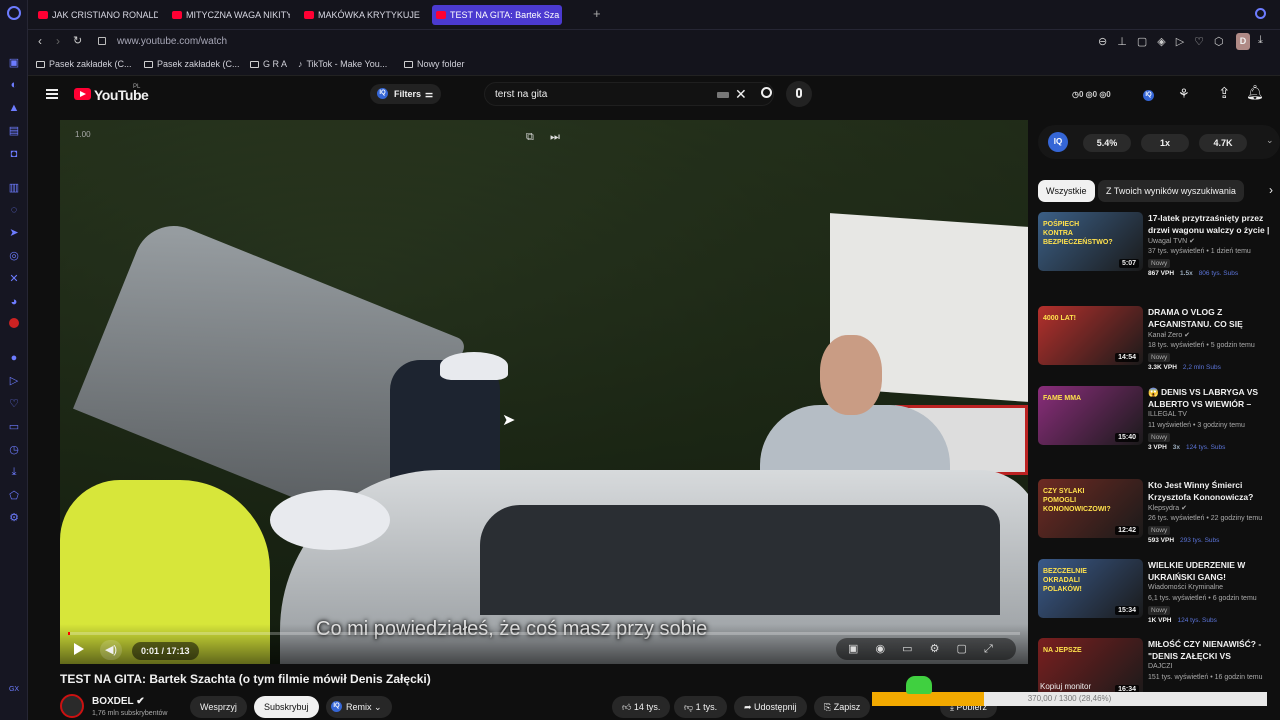 The width and height of the screenshot is (1280, 720). Describe the element at coordinates (40, 41) in the screenshot. I see `back-icon: ‹` at that location.